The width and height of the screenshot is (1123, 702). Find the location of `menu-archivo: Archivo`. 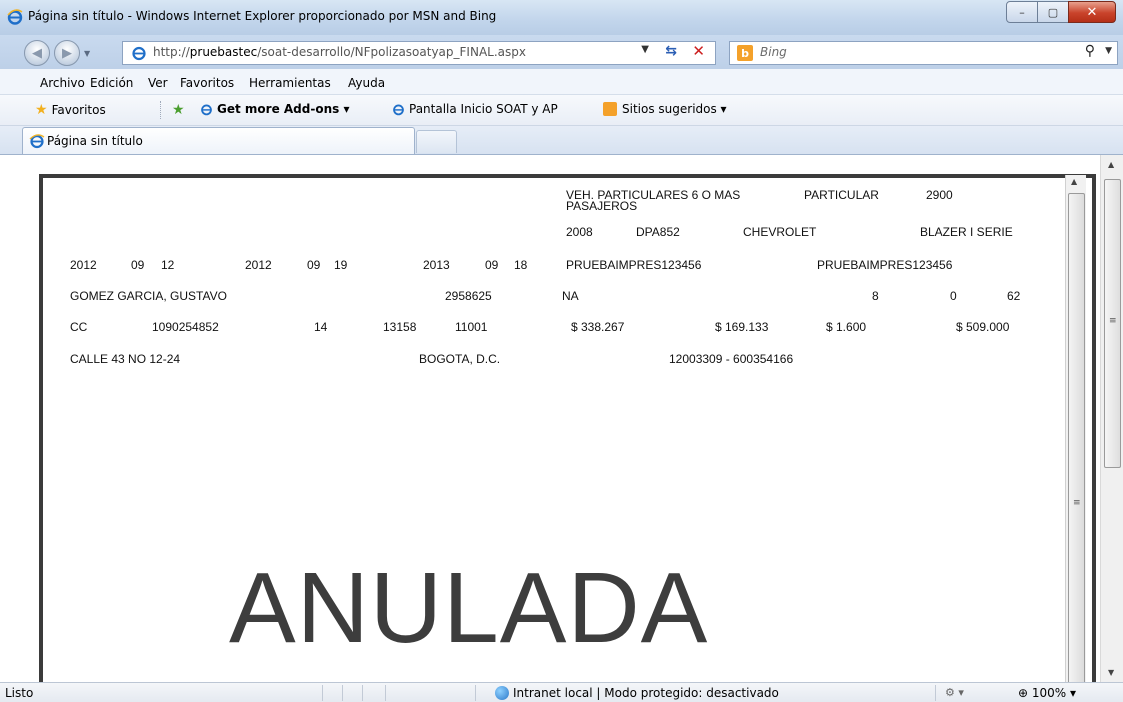

menu-archivo: Archivo is located at coordinates (62, 83).